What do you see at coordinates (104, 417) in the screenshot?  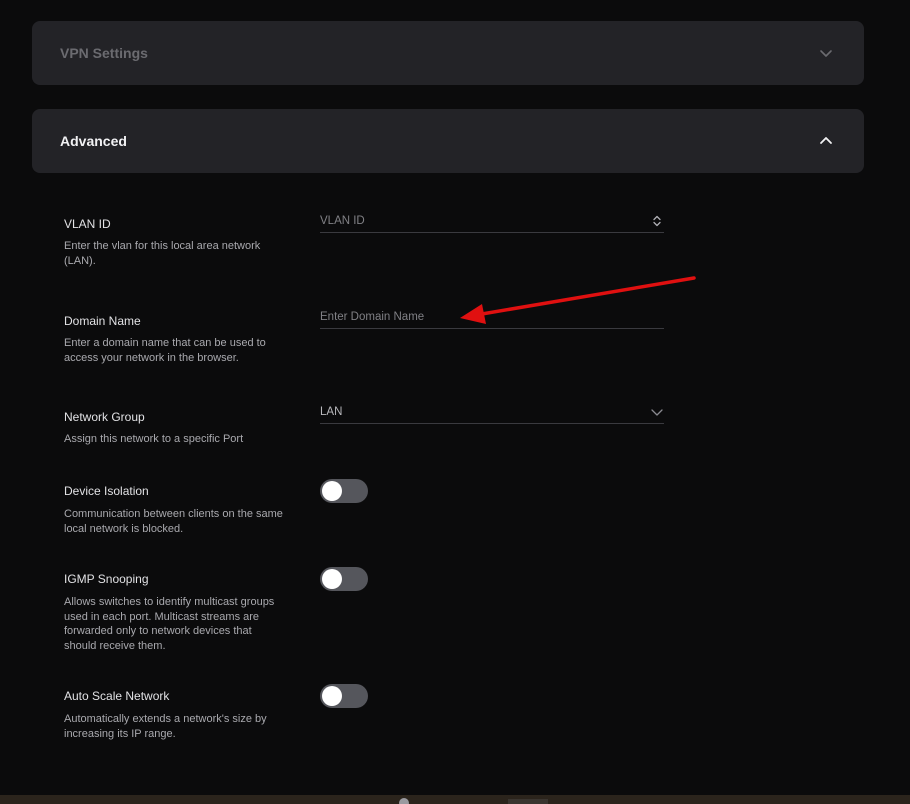 I see `network-group-label: Network Group` at bounding box center [104, 417].